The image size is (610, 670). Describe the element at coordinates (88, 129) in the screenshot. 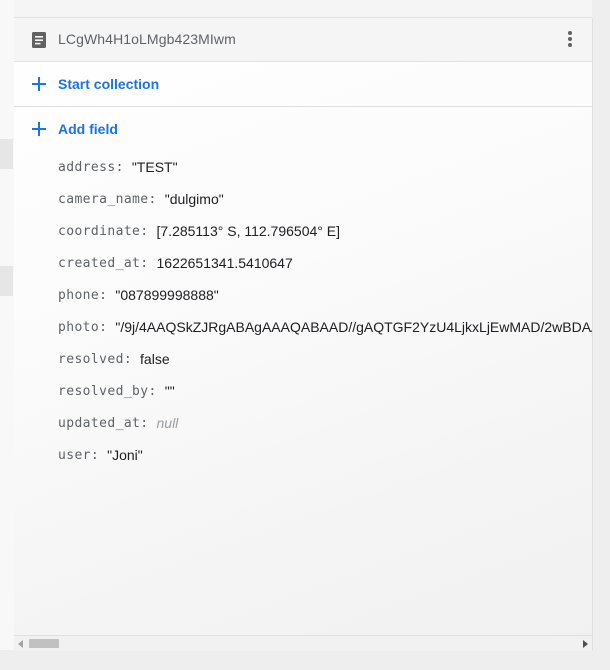

I see `add-field-label: Add field` at that location.